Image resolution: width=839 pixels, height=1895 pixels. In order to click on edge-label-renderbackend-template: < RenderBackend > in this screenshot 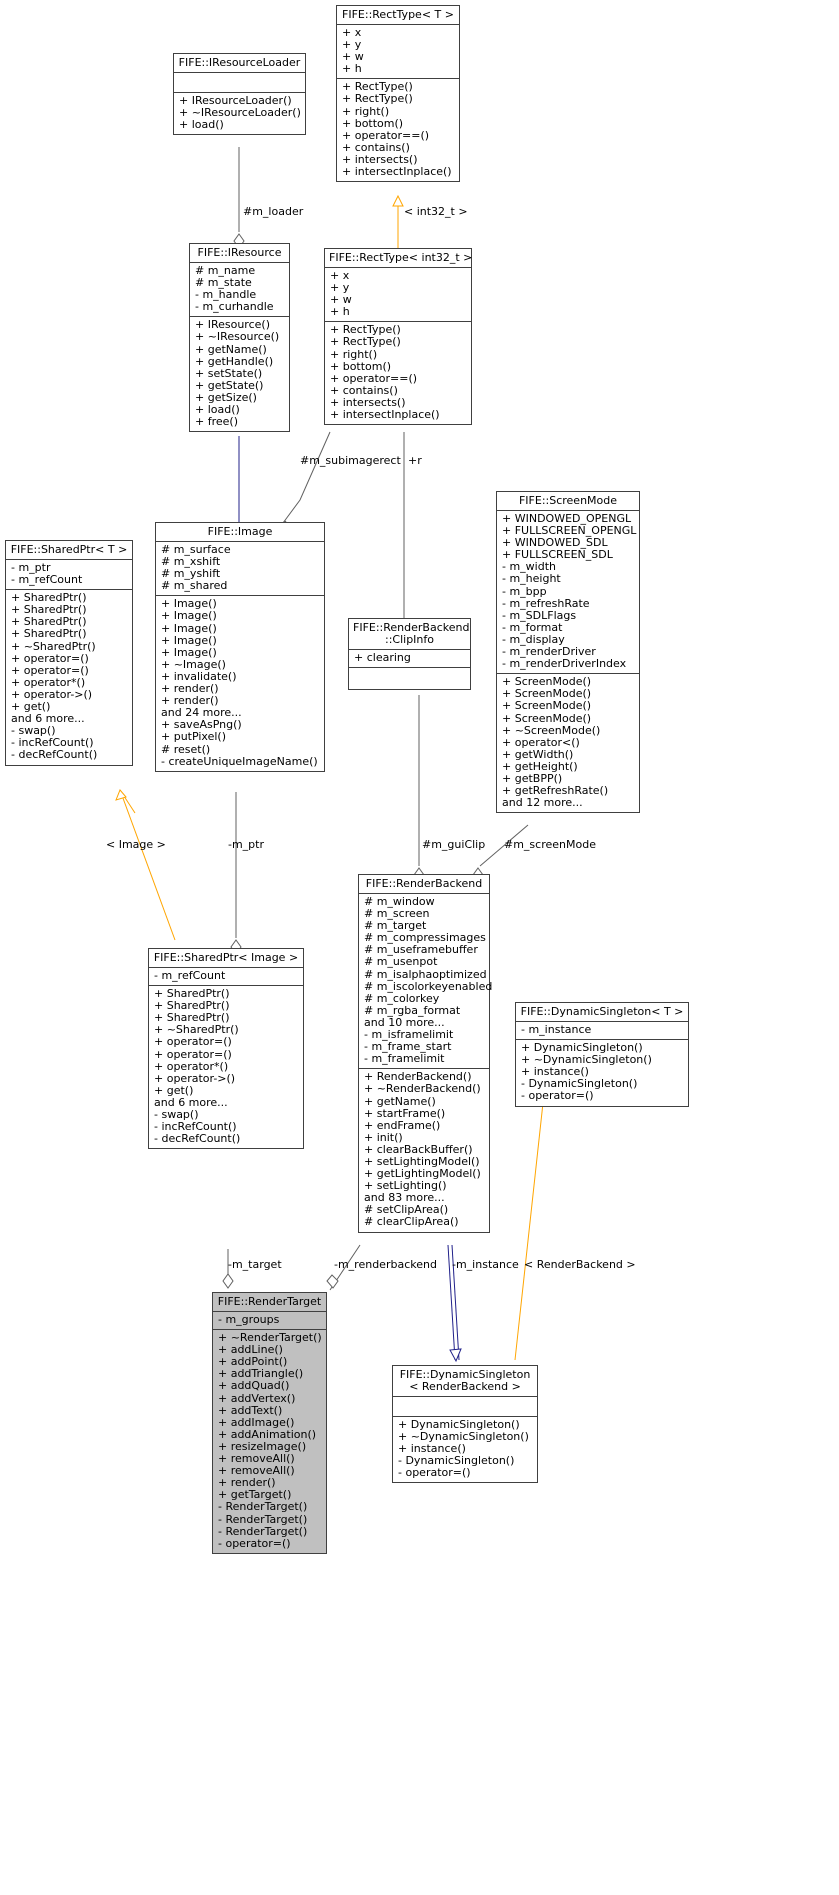, I will do `click(580, 1264)`.